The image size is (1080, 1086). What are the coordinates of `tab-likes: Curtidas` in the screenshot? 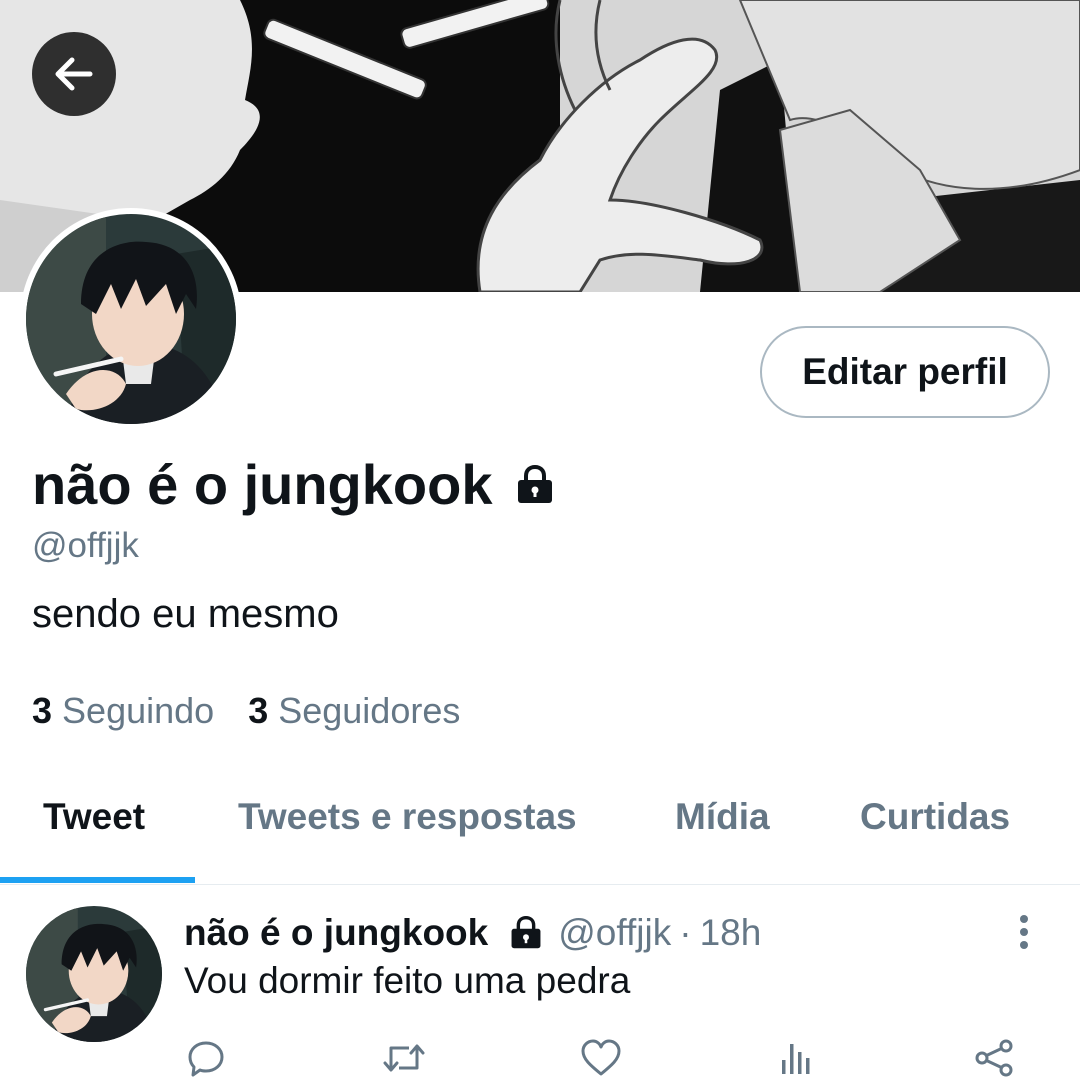 It's located at (935, 817).